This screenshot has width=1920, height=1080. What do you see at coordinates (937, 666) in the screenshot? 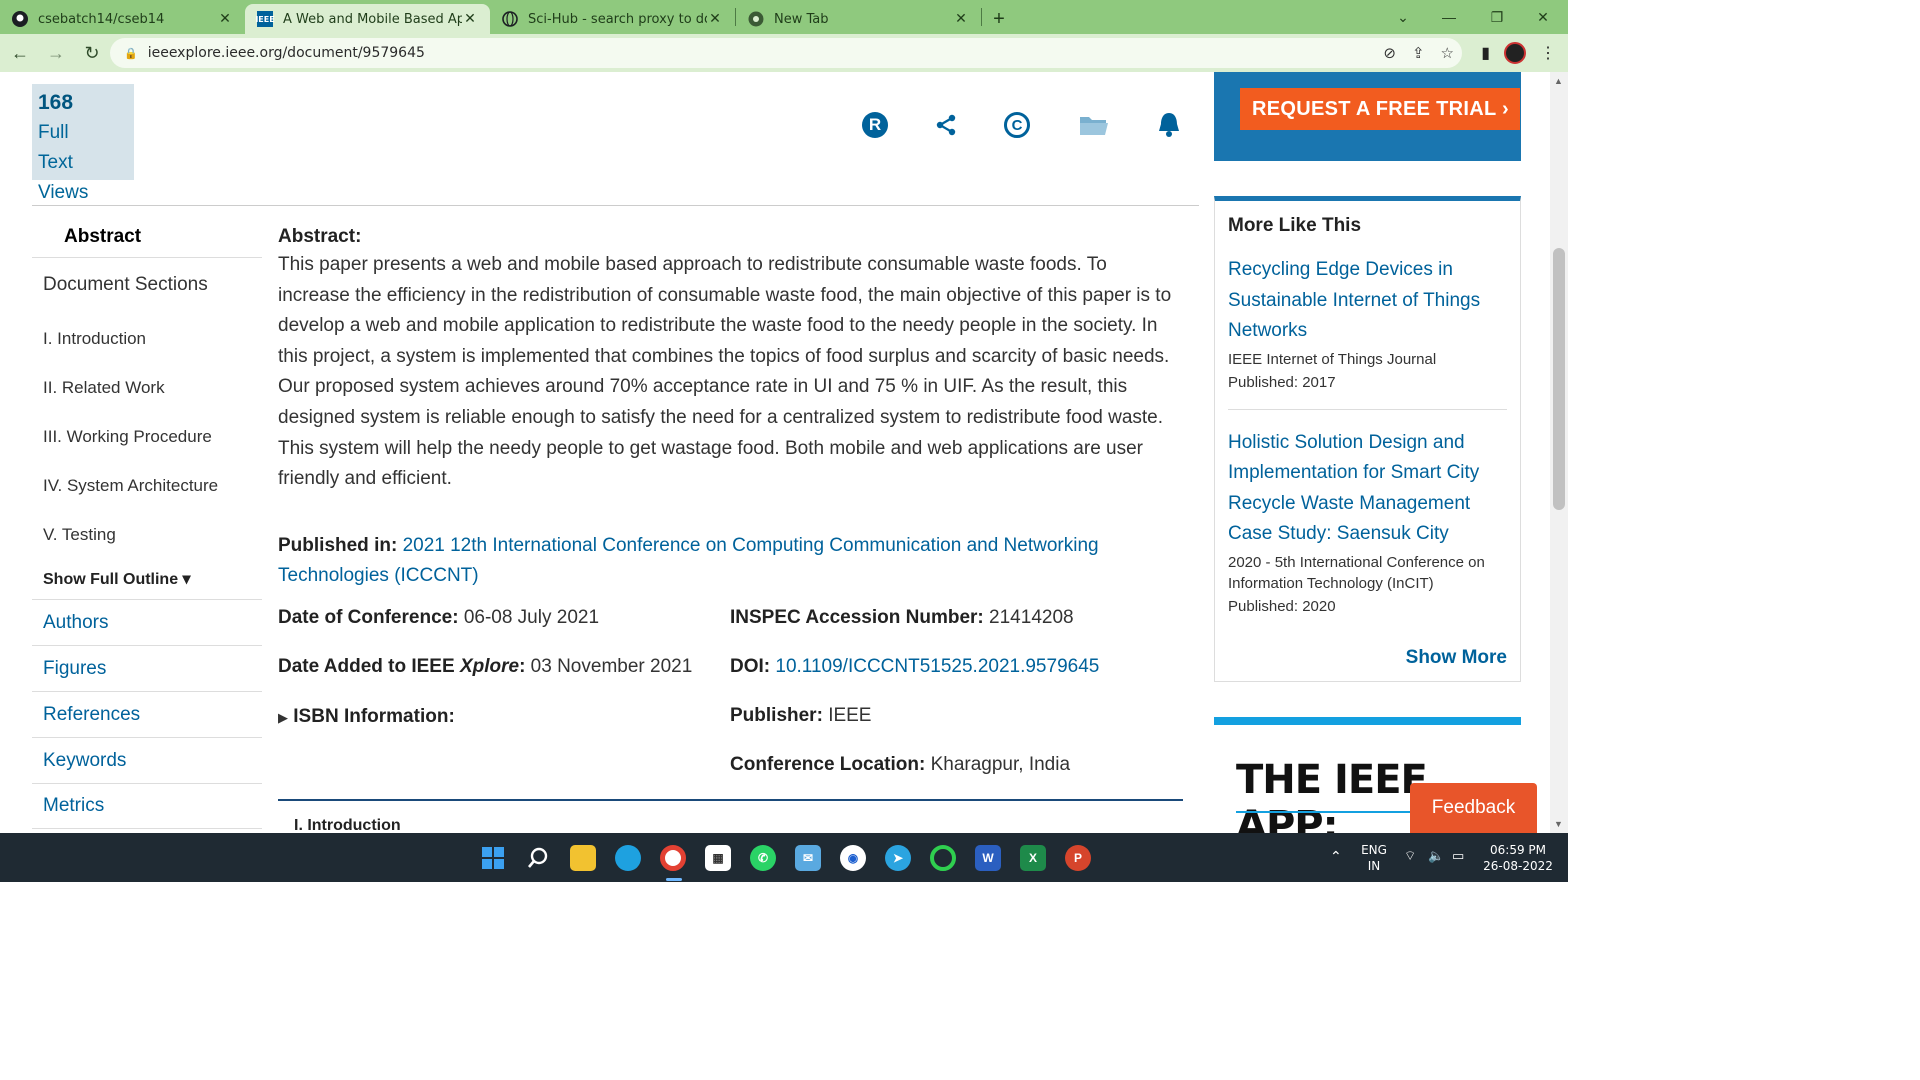
I see `doi-link: 10.1109/ICCCNT51525.2021.9579645` at bounding box center [937, 666].